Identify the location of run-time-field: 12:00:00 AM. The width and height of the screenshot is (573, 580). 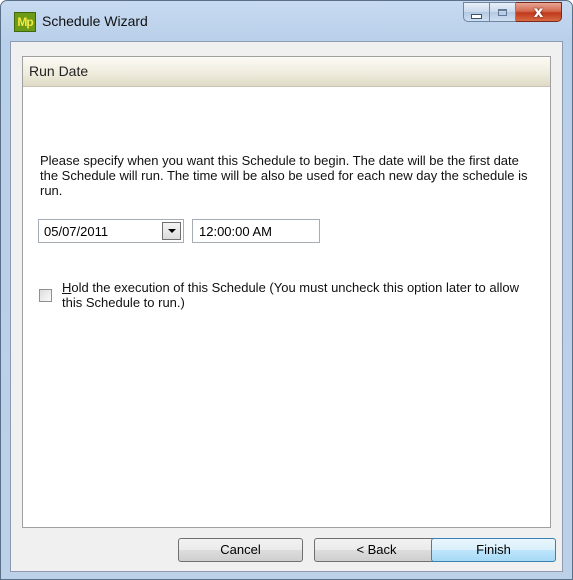
(256, 231).